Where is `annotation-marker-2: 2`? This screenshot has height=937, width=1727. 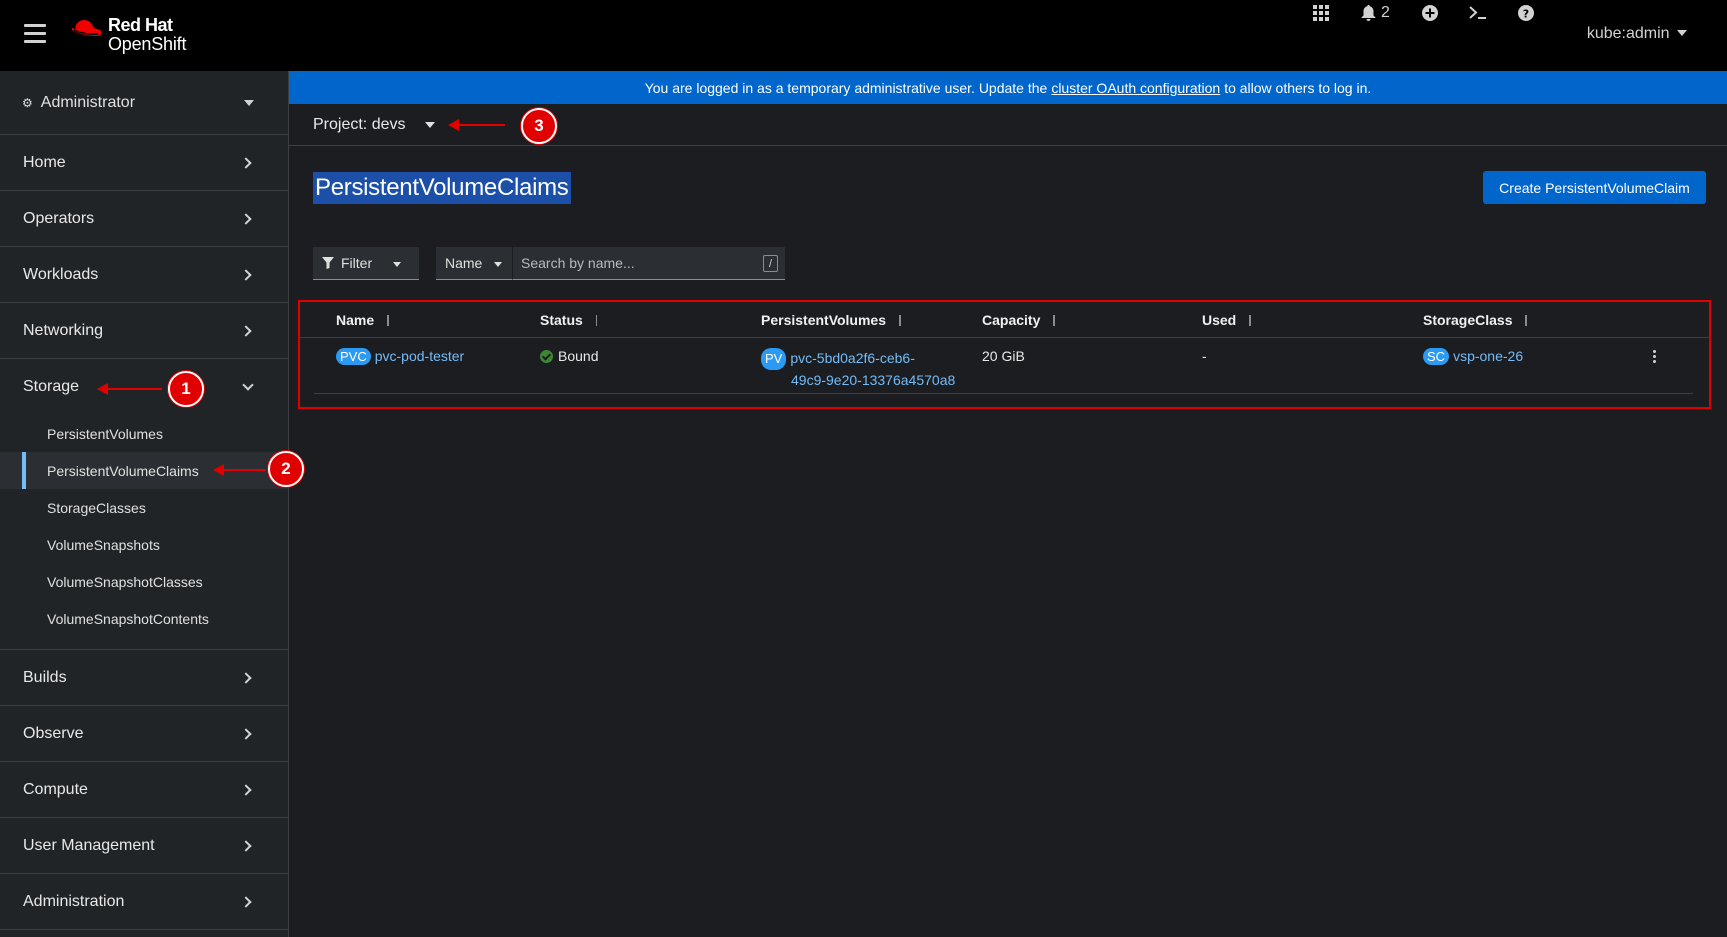 annotation-marker-2: 2 is located at coordinates (286, 469).